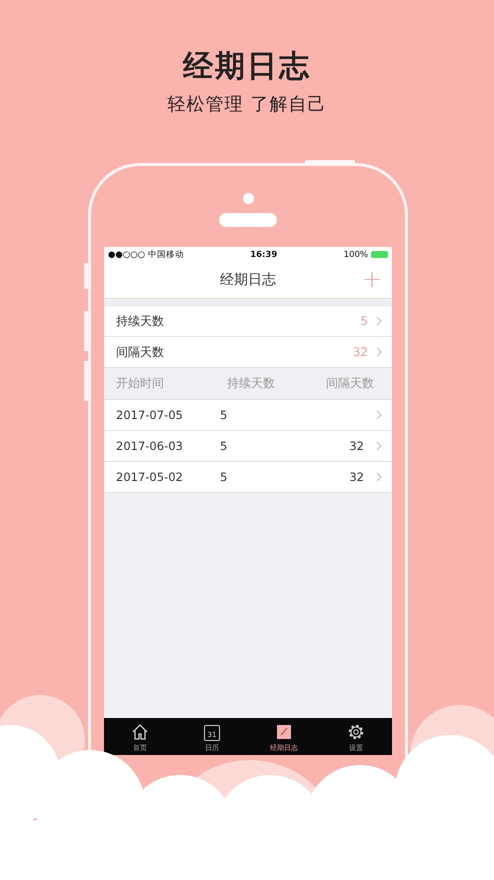  Describe the element at coordinates (379, 254) in the screenshot. I see `battery-icon` at that location.